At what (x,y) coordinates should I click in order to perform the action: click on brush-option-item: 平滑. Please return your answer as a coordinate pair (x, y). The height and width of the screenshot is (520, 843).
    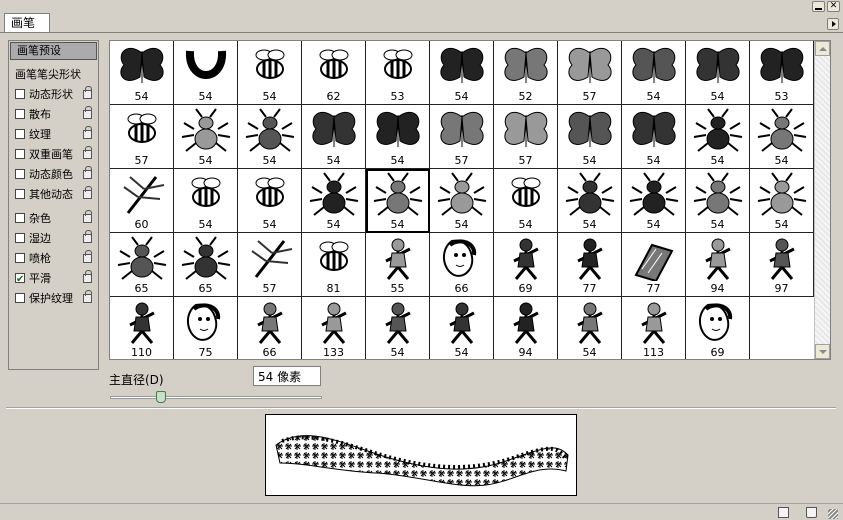
    Looking at the image, I should click on (53, 279).